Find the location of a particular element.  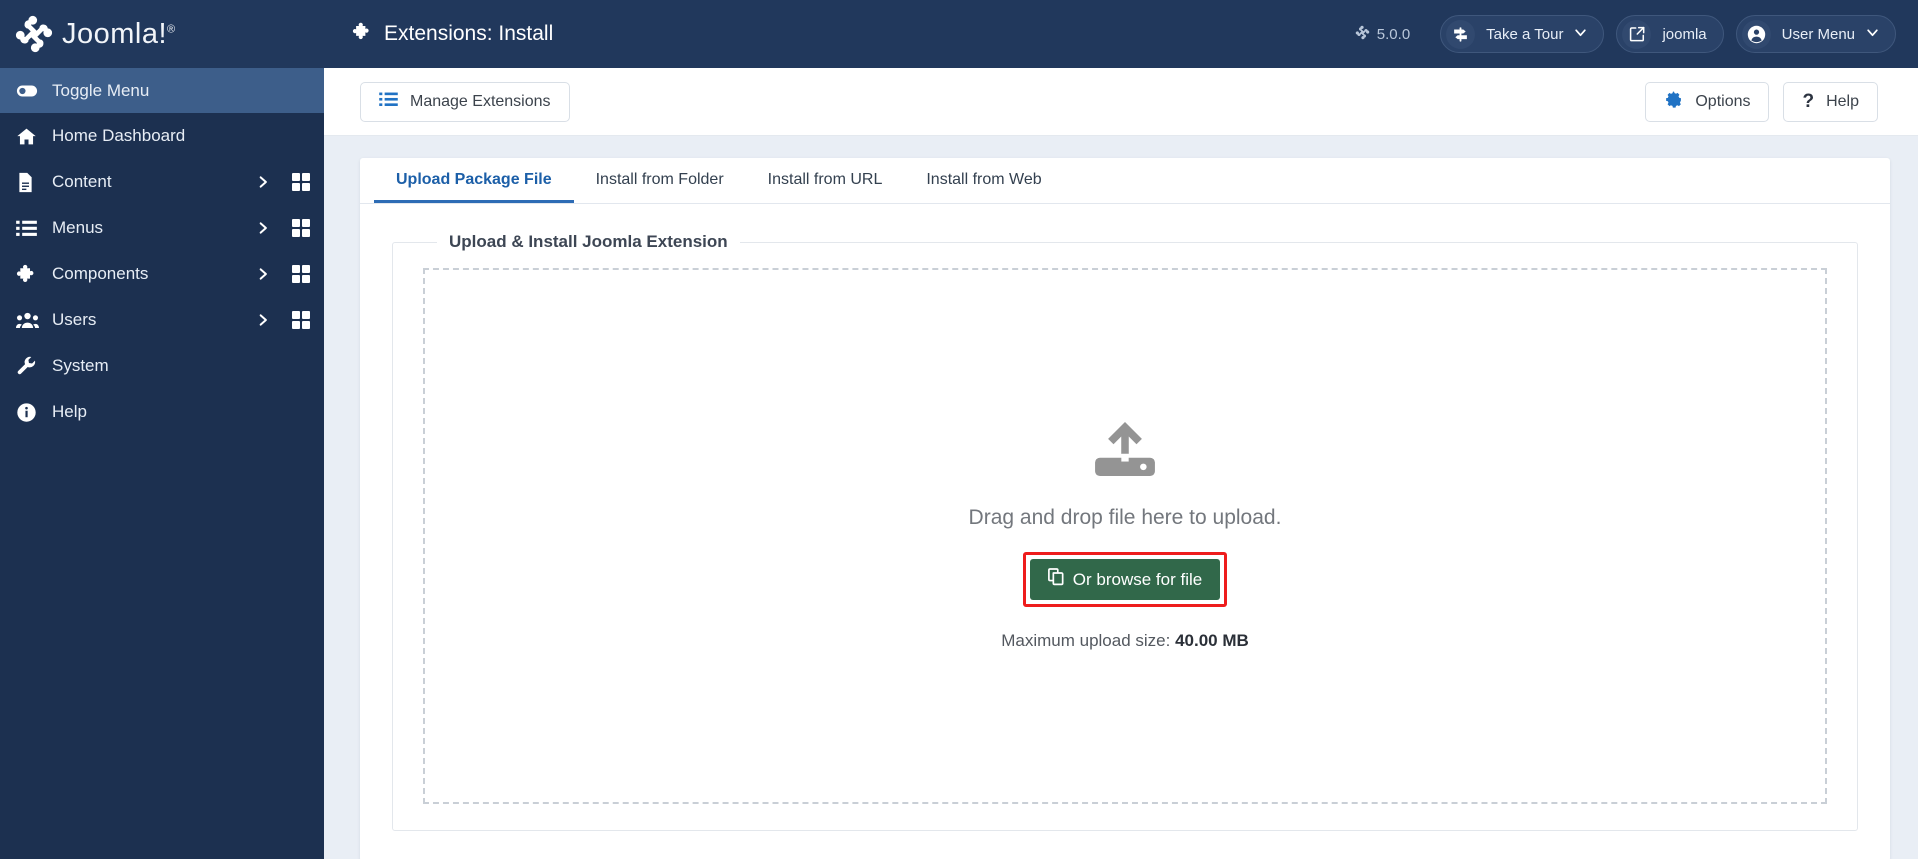

sidebar-item-label: System is located at coordinates (80, 365).